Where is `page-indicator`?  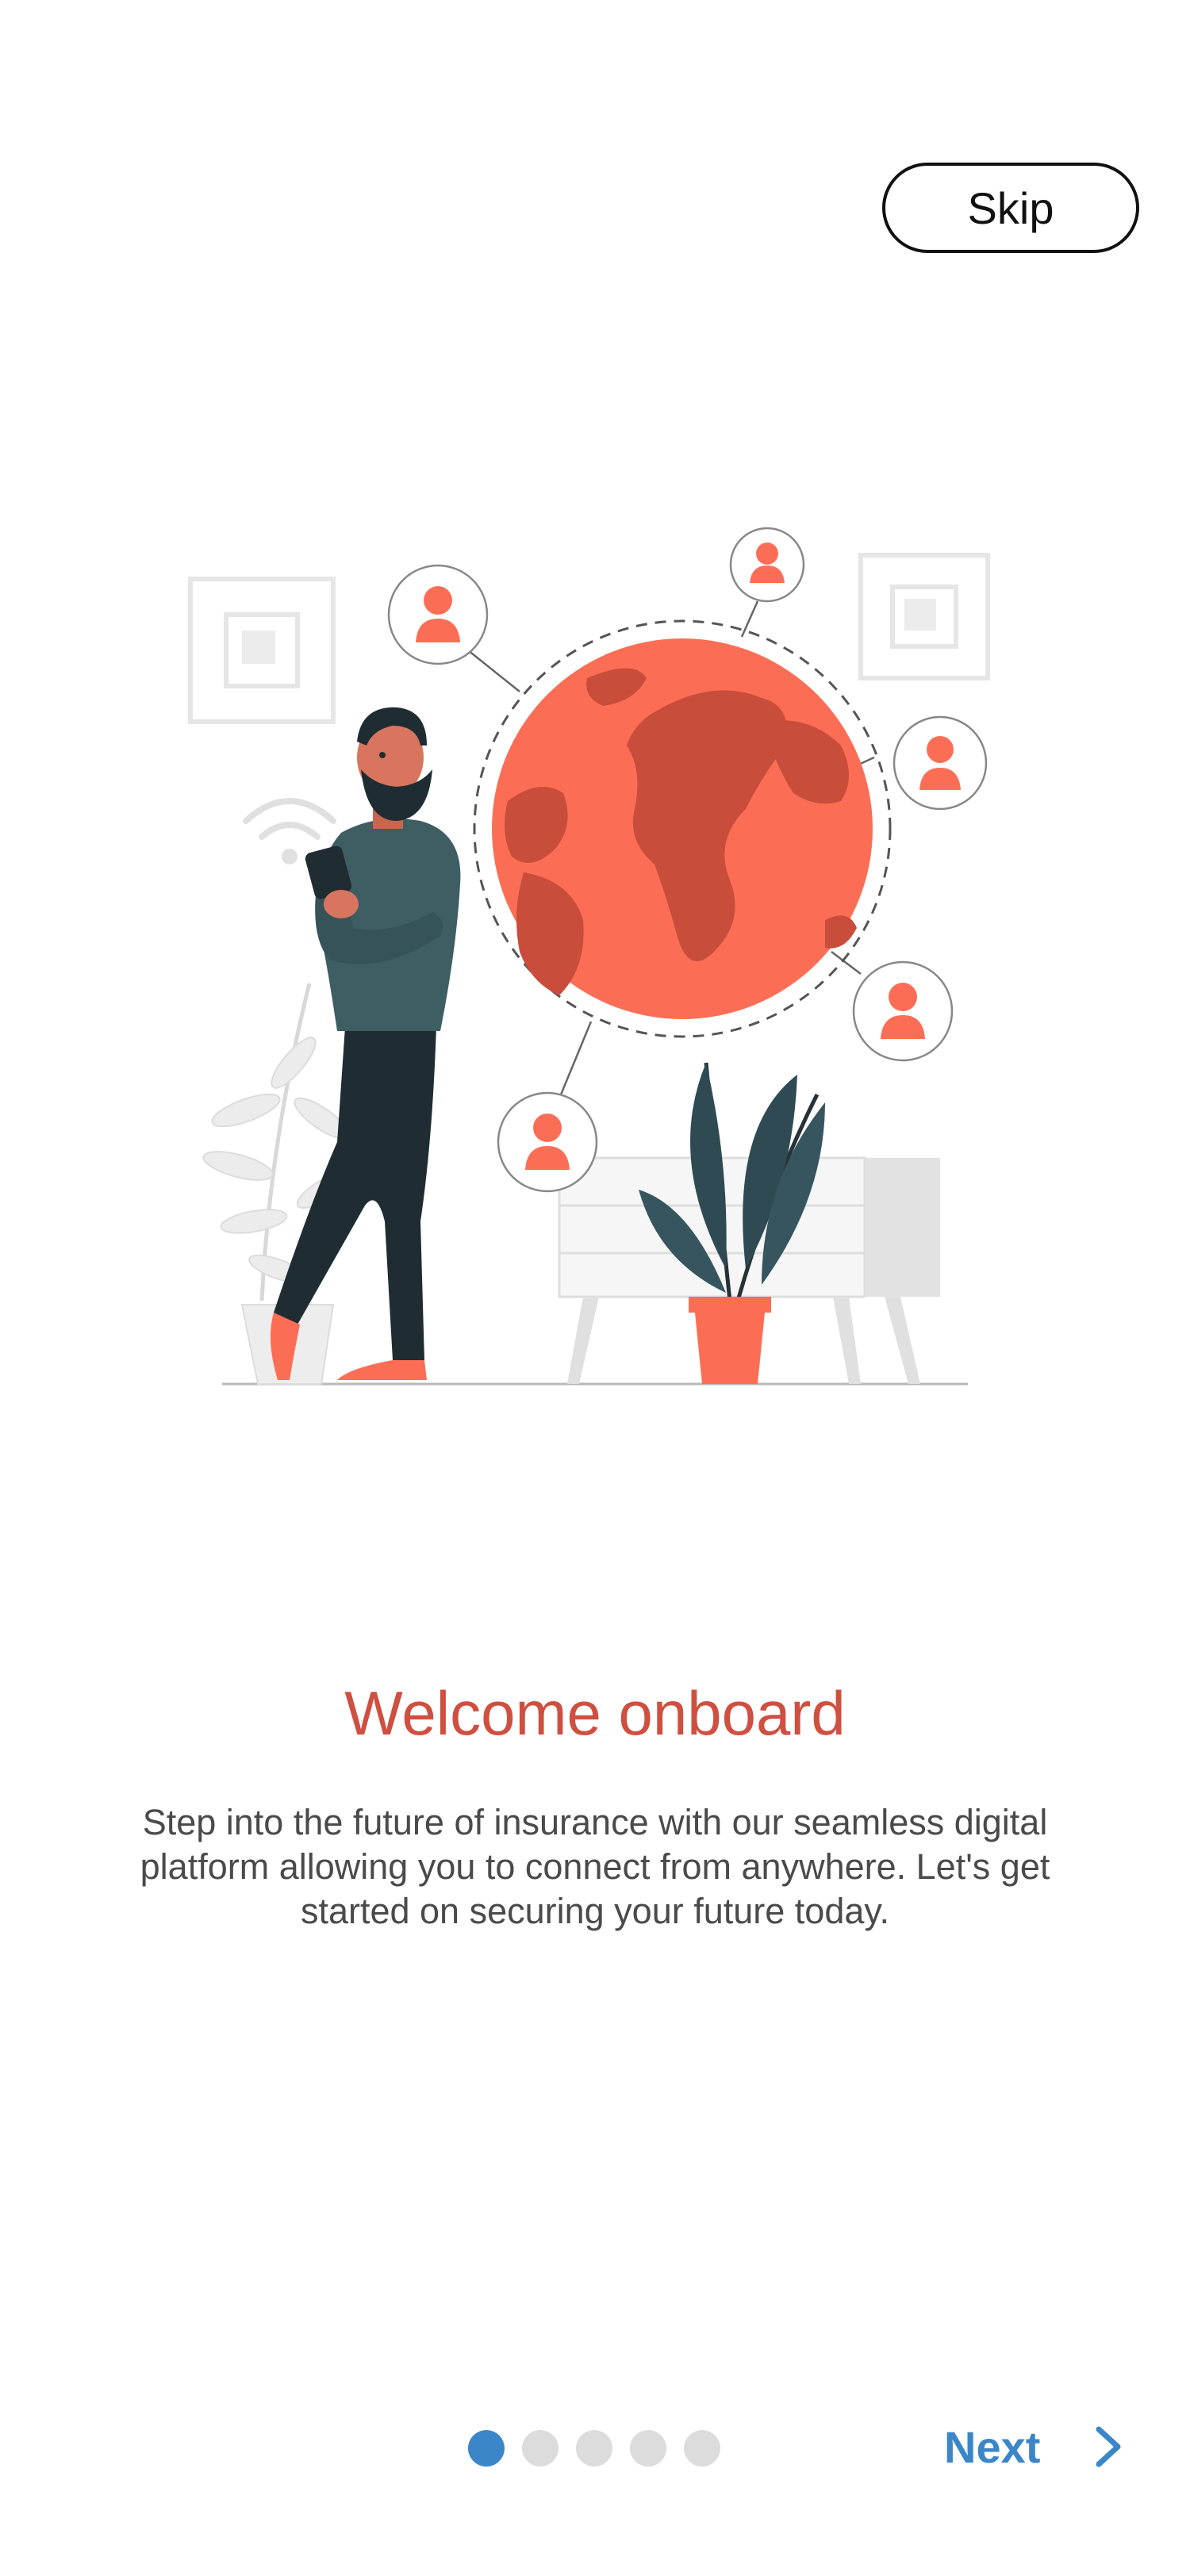
page-indicator is located at coordinates (594, 2448).